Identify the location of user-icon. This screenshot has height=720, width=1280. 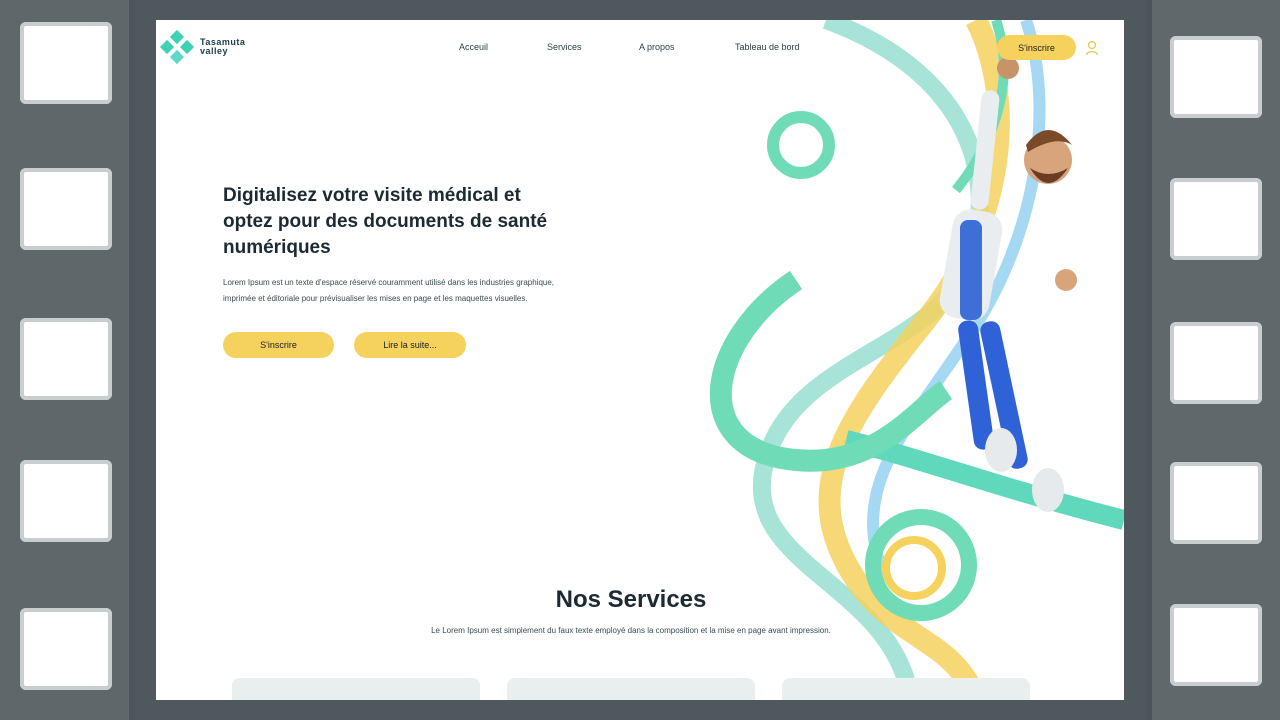
(1092, 48).